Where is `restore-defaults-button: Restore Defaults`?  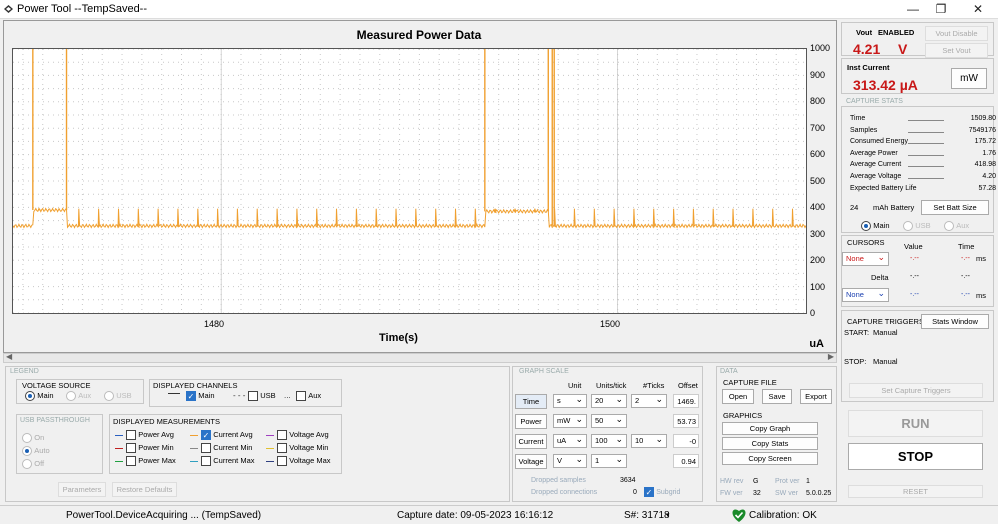
restore-defaults-button: Restore Defaults is located at coordinates (144, 489).